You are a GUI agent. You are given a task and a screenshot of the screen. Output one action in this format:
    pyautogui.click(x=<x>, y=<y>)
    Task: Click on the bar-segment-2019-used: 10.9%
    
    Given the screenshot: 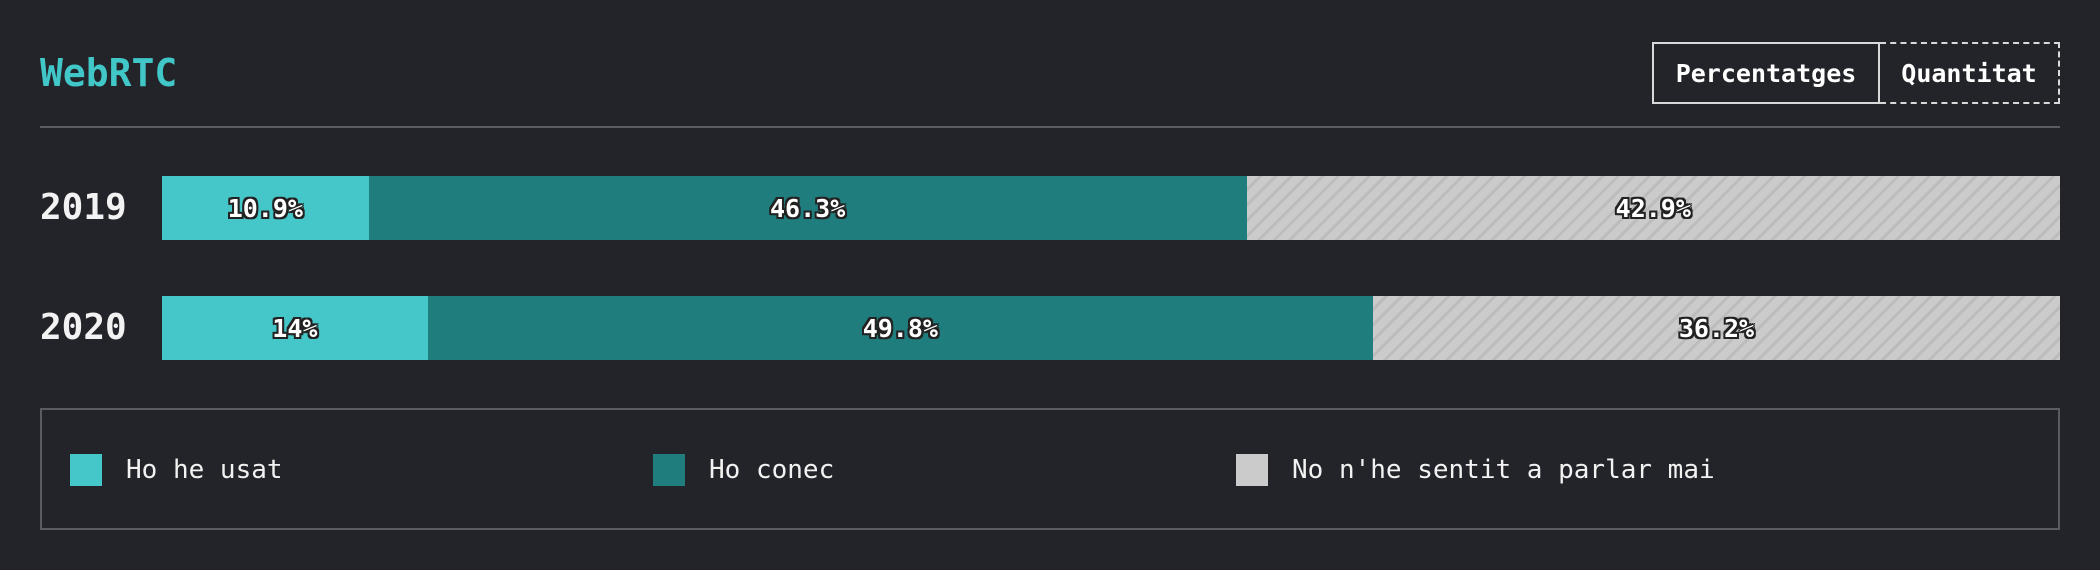 What is the action you would take?
    pyautogui.click(x=265, y=208)
    